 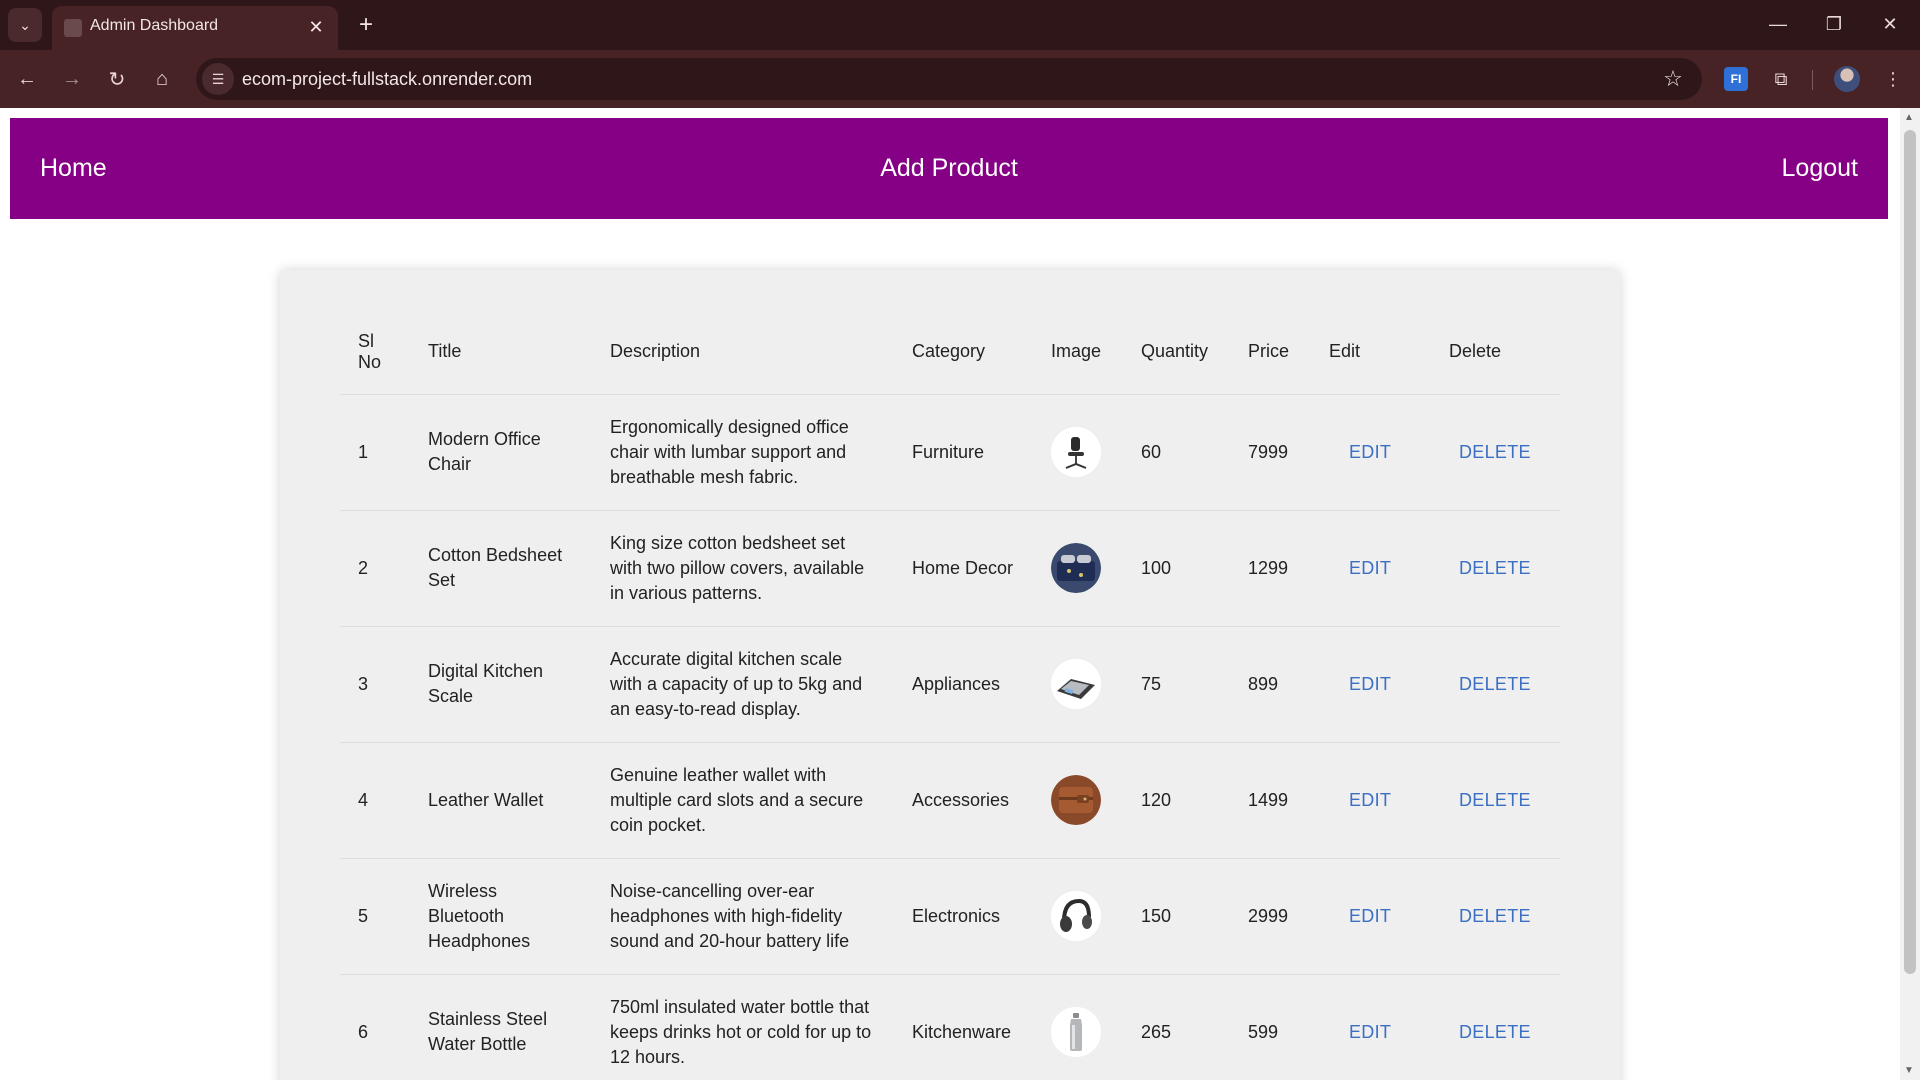 I want to click on cell-title: Wireless Bluetooth Headphones, so click(x=501, y=916).